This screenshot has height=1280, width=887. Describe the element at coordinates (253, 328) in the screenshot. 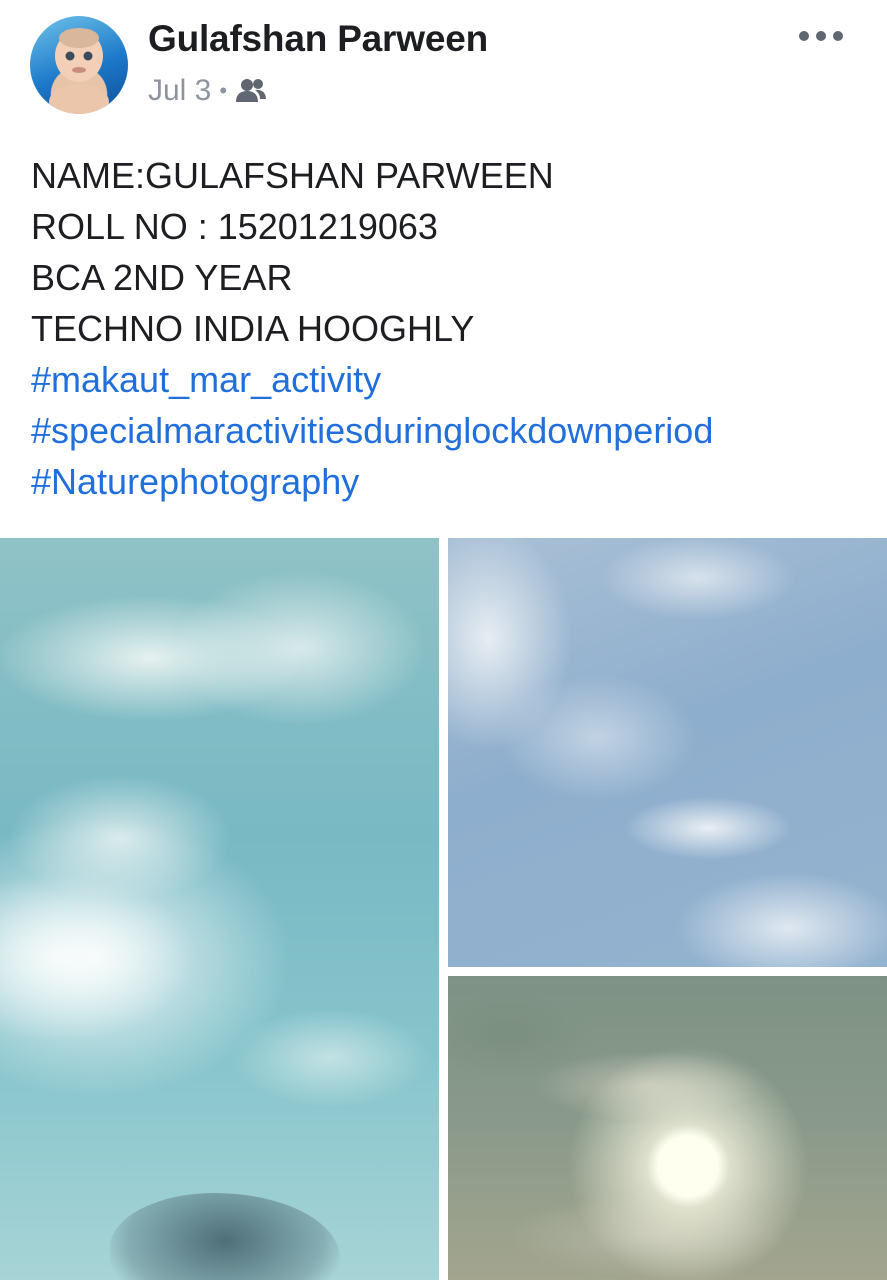

I see `text-line: TECHNO INDIA HOOGHLY` at that location.